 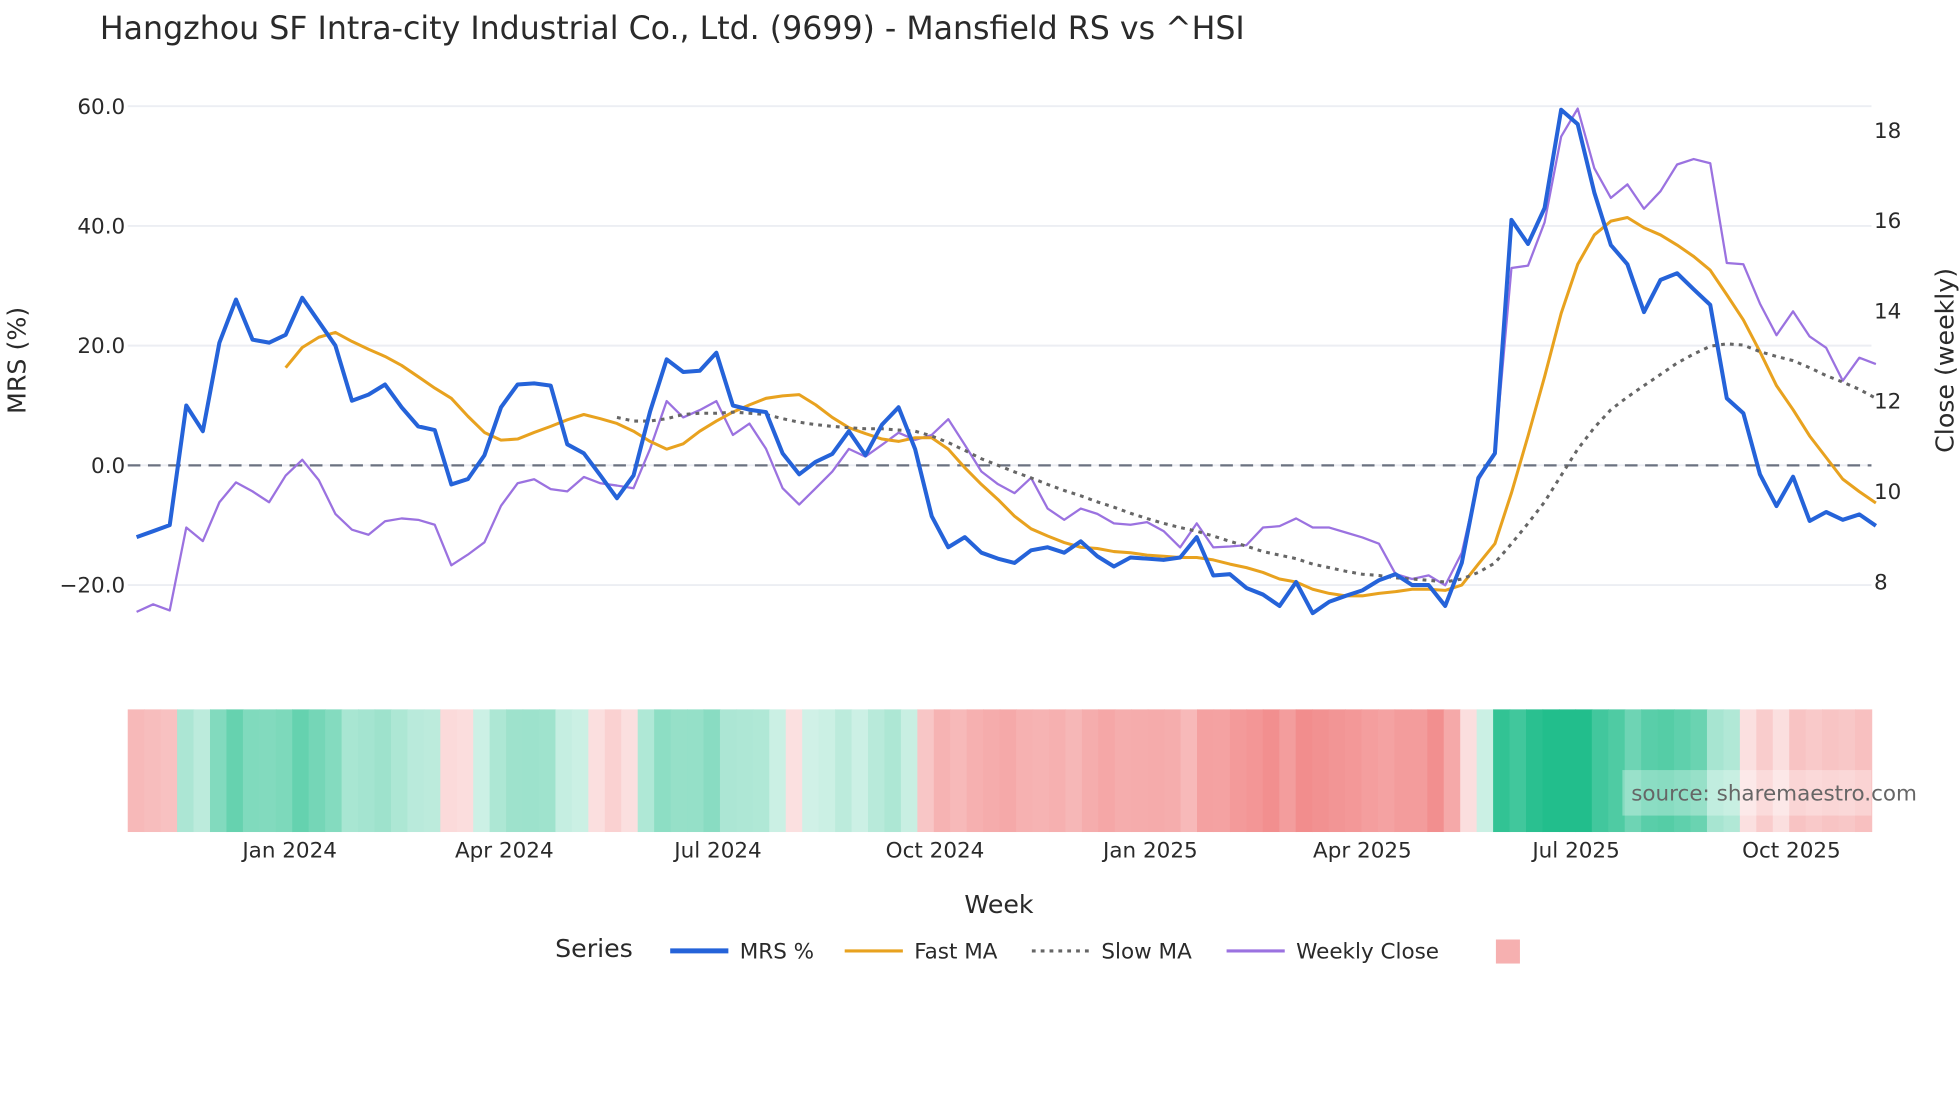 I want to click on y-tick-label: 60.0, so click(x=101, y=107).